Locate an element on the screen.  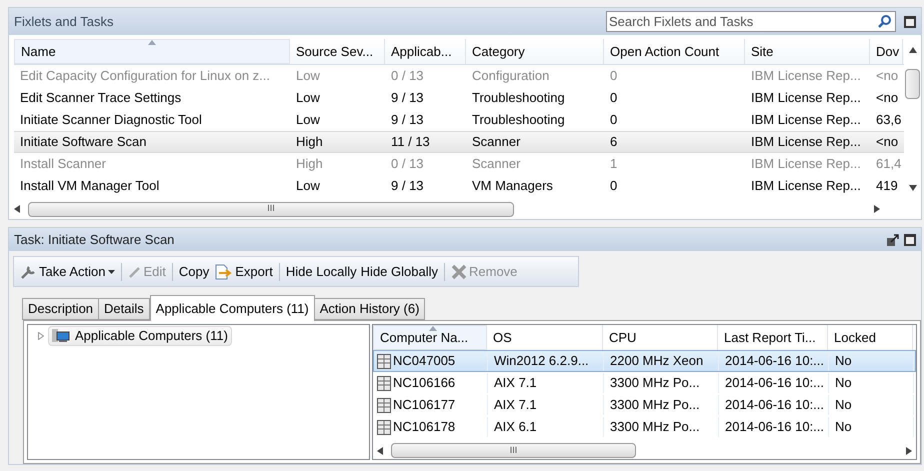
column-header: Name is located at coordinates (152, 51).